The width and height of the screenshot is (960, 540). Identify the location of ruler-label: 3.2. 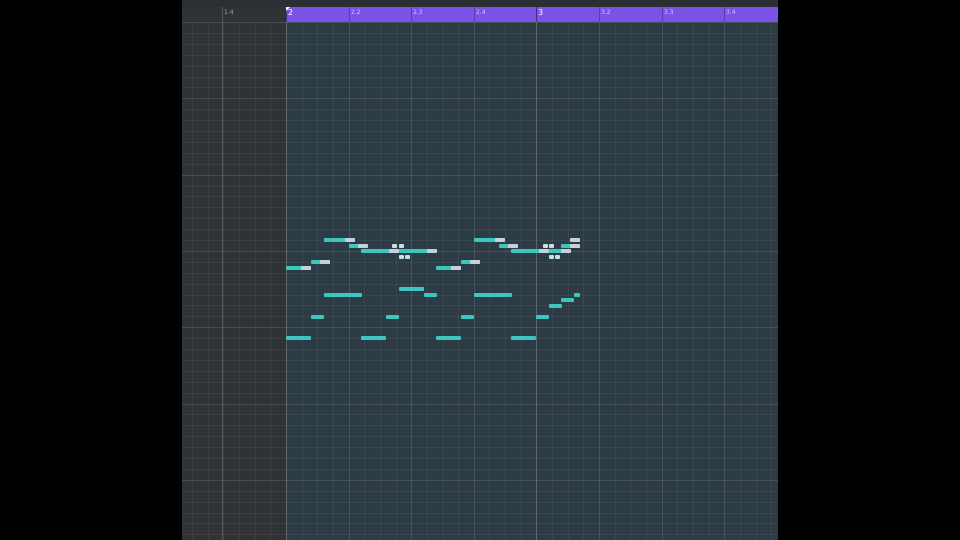
(606, 12).